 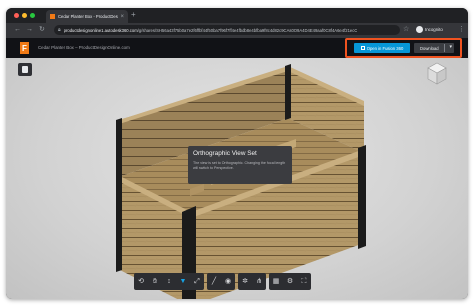 I want to click on tab-close-icon: ×, so click(x=122, y=17).